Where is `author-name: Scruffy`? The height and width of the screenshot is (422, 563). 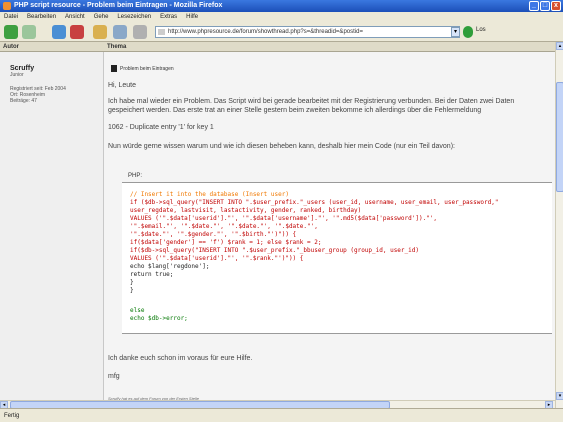
author-name: Scruffy is located at coordinates (22, 68).